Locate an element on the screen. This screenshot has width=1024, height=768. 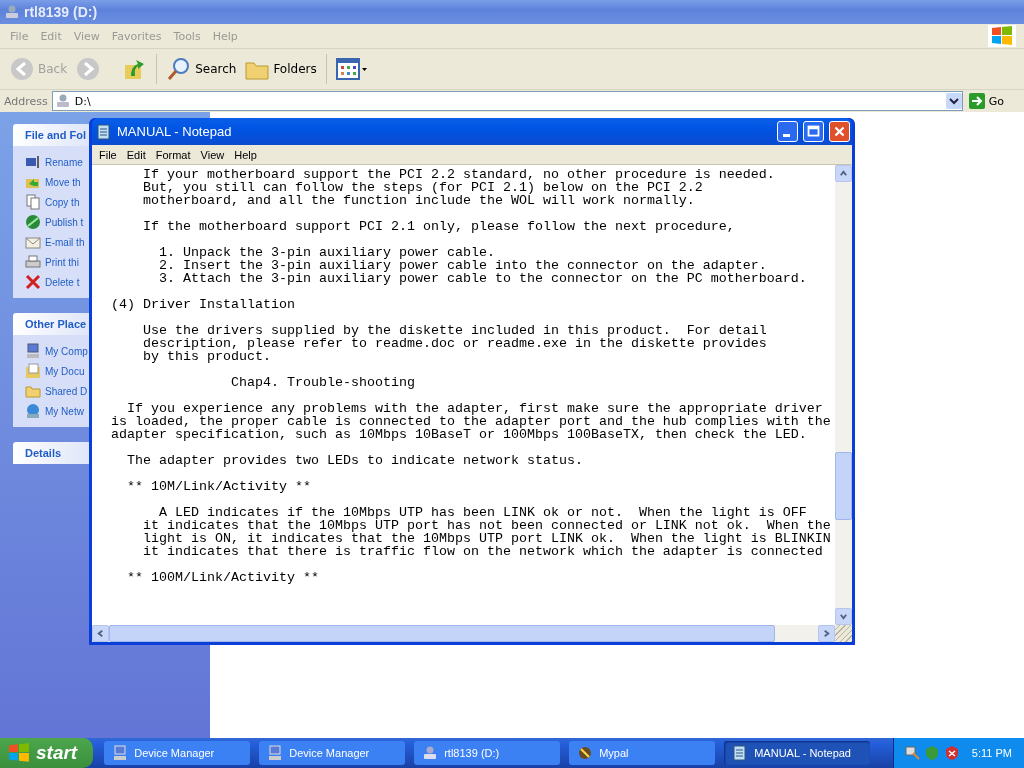
folders-button: Folders is located at coordinates (280, 69).